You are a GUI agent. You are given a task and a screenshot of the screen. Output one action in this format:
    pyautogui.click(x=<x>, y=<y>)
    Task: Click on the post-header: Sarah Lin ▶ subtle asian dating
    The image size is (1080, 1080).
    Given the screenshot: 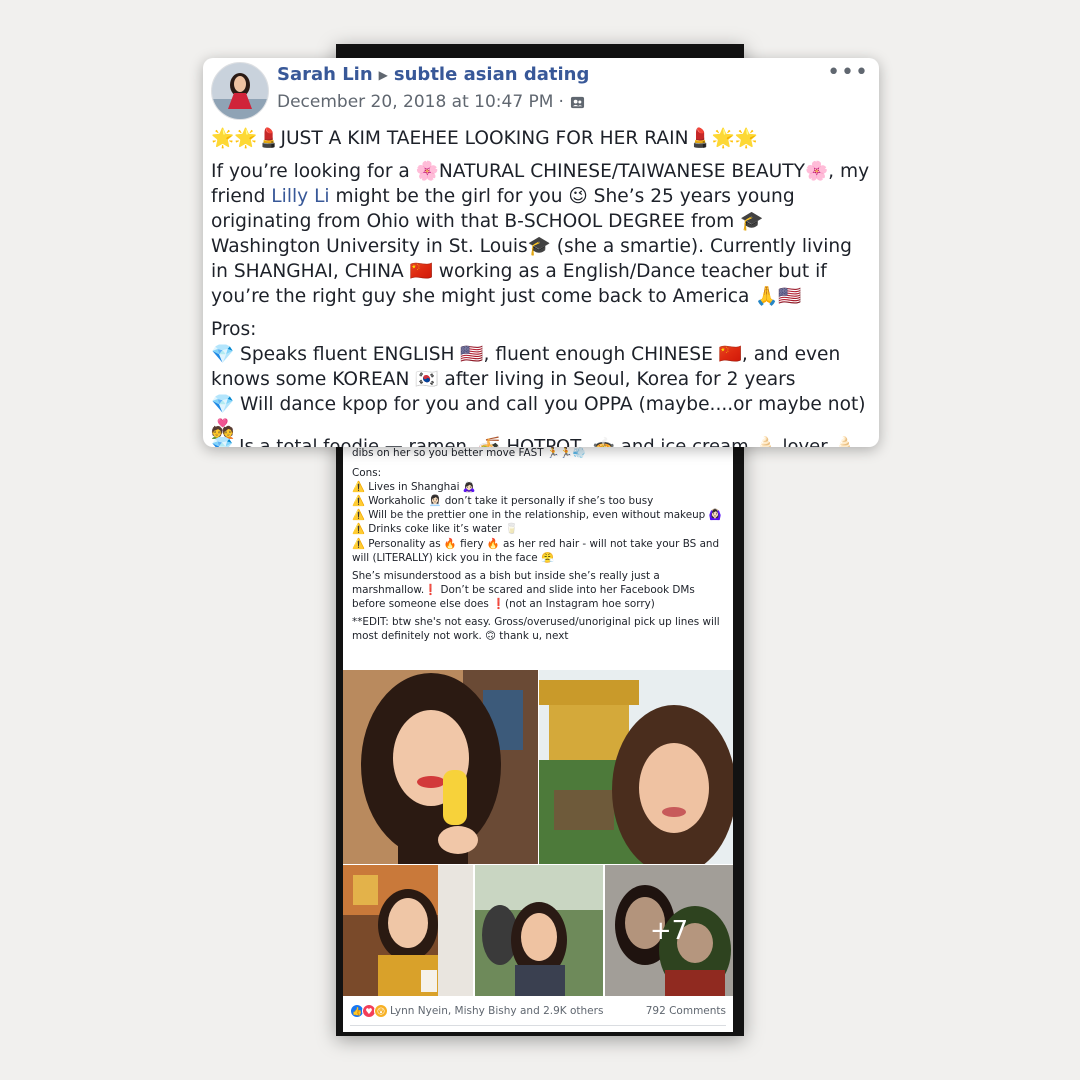 What is the action you would take?
    pyautogui.click(x=433, y=74)
    